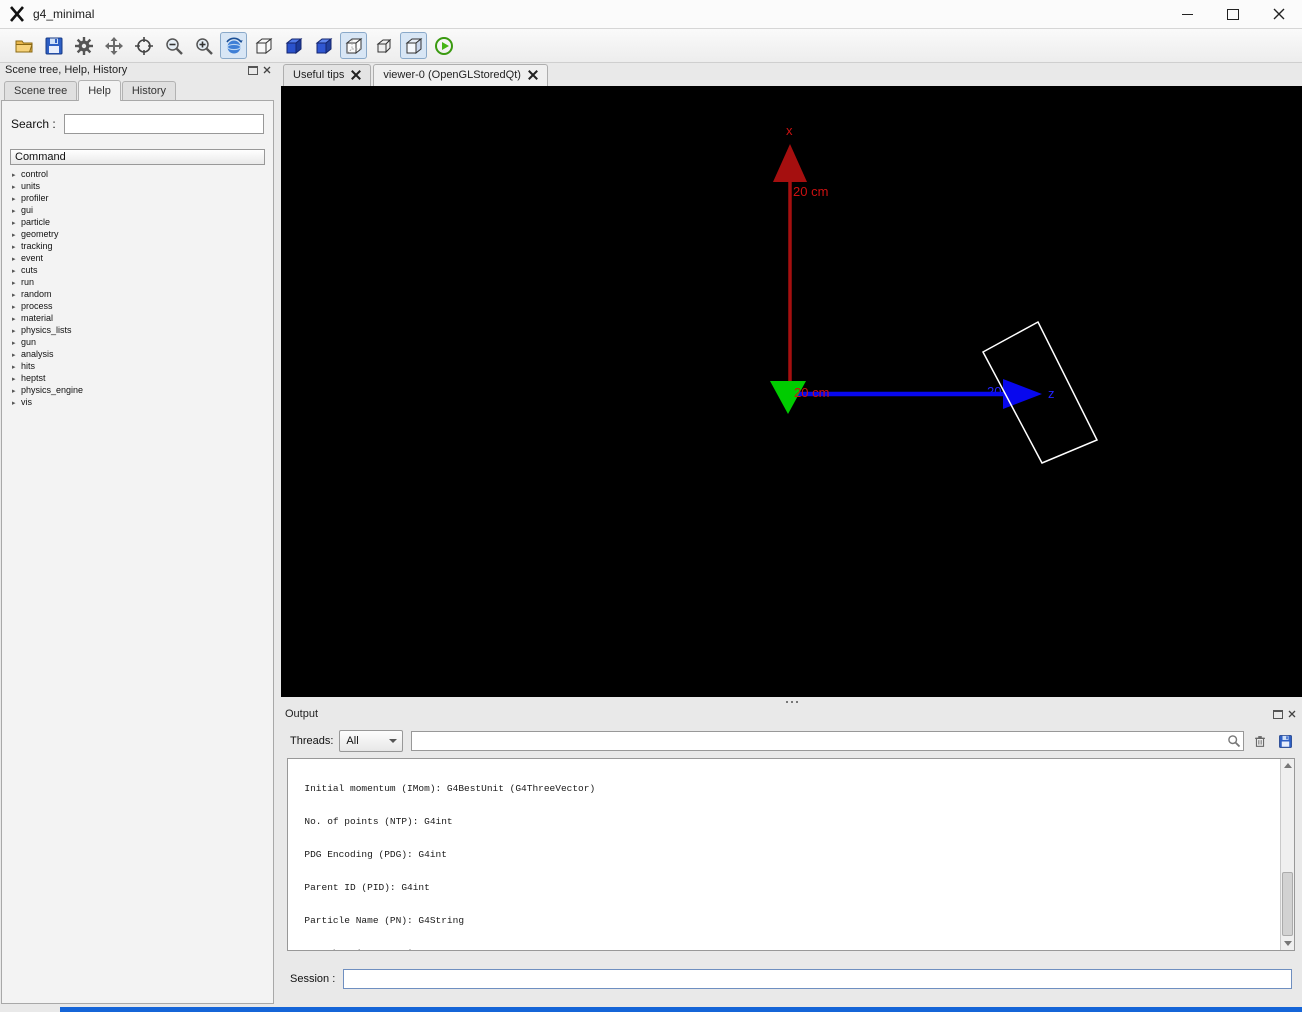 The height and width of the screenshot is (1012, 1302). What do you see at coordinates (64, 14) in the screenshot?
I see `window-title: g4_minimal` at bounding box center [64, 14].